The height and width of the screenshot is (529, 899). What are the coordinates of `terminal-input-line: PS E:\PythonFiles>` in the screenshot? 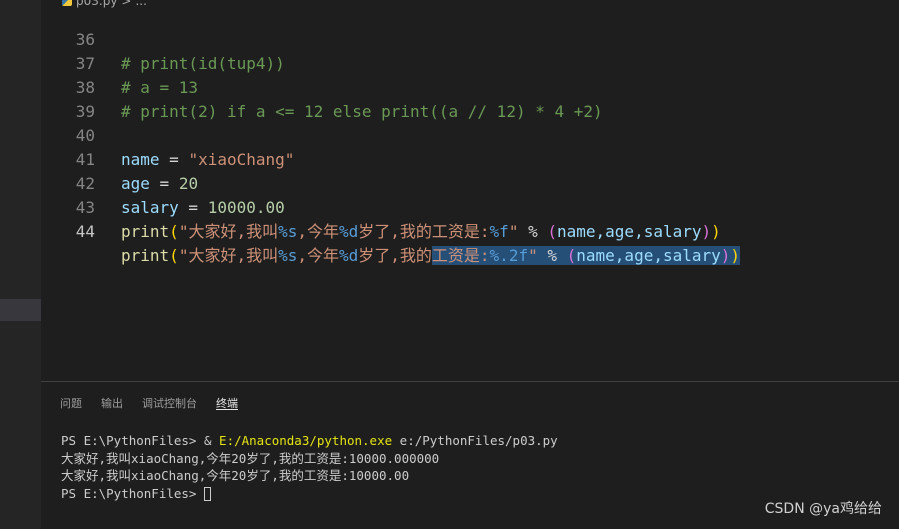 It's located at (136, 494).